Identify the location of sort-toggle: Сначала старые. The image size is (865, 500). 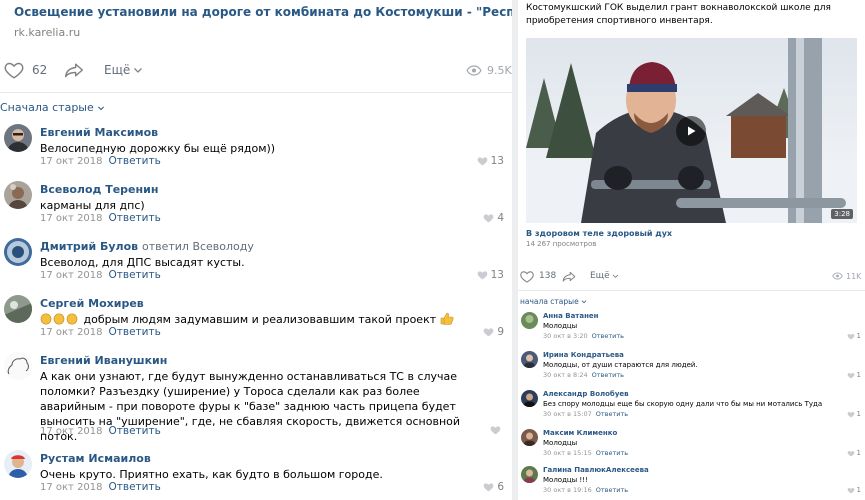
(52, 107).